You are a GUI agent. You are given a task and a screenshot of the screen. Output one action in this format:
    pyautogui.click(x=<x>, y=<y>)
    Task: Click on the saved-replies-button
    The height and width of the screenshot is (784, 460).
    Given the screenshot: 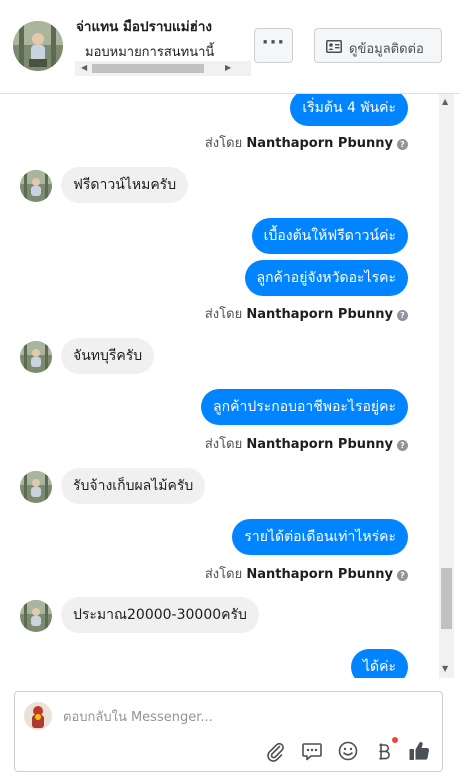 What is the action you would take?
    pyautogui.click(x=312, y=751)
    